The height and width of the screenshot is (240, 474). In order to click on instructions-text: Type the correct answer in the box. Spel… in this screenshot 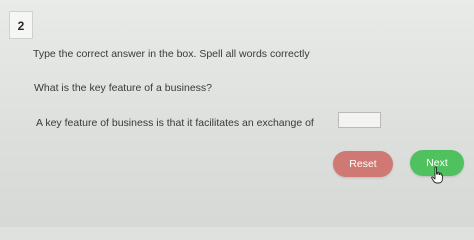, I will do `click(171, 54)`.